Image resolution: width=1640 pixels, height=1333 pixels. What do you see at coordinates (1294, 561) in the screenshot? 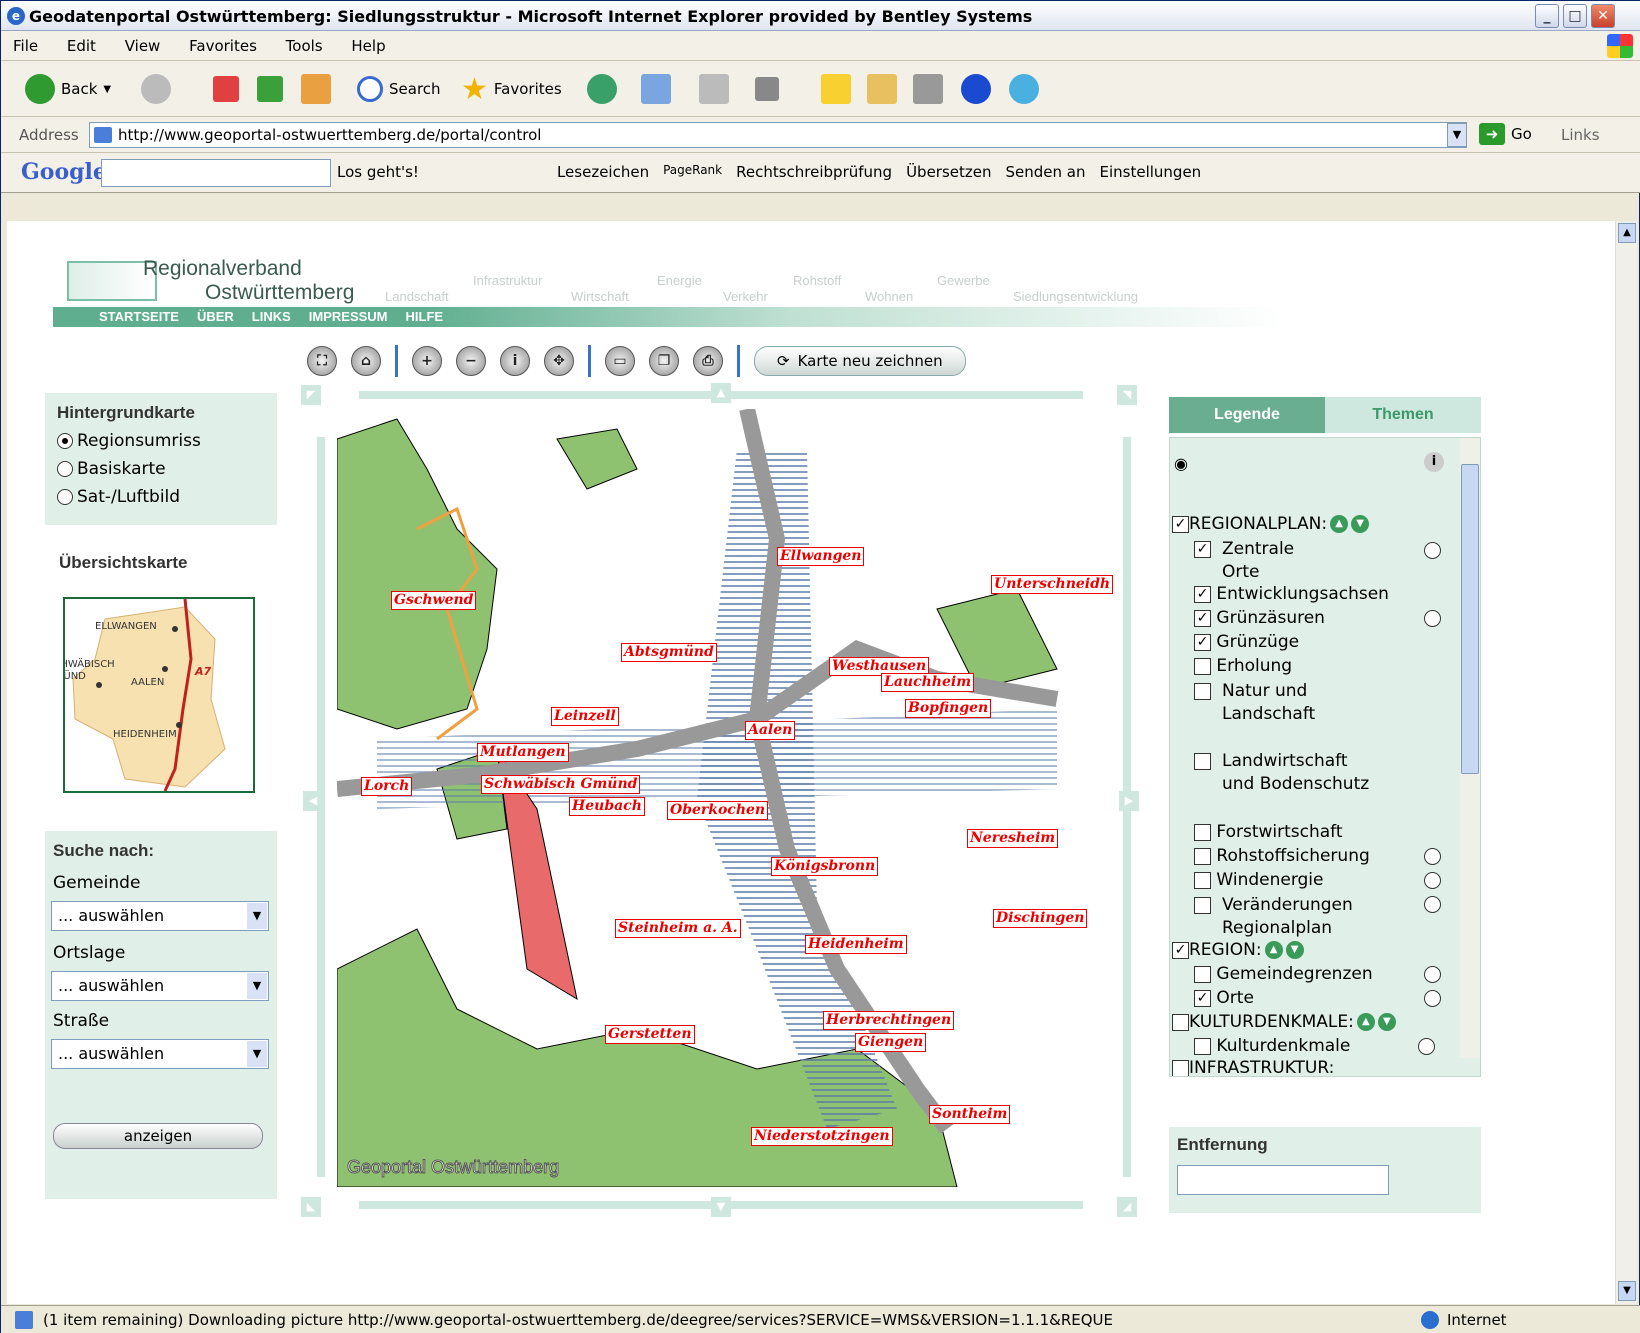
I see `legend-zentrale-orte: ✓ Zentrale Orte` at bounding box center [1294, 561].